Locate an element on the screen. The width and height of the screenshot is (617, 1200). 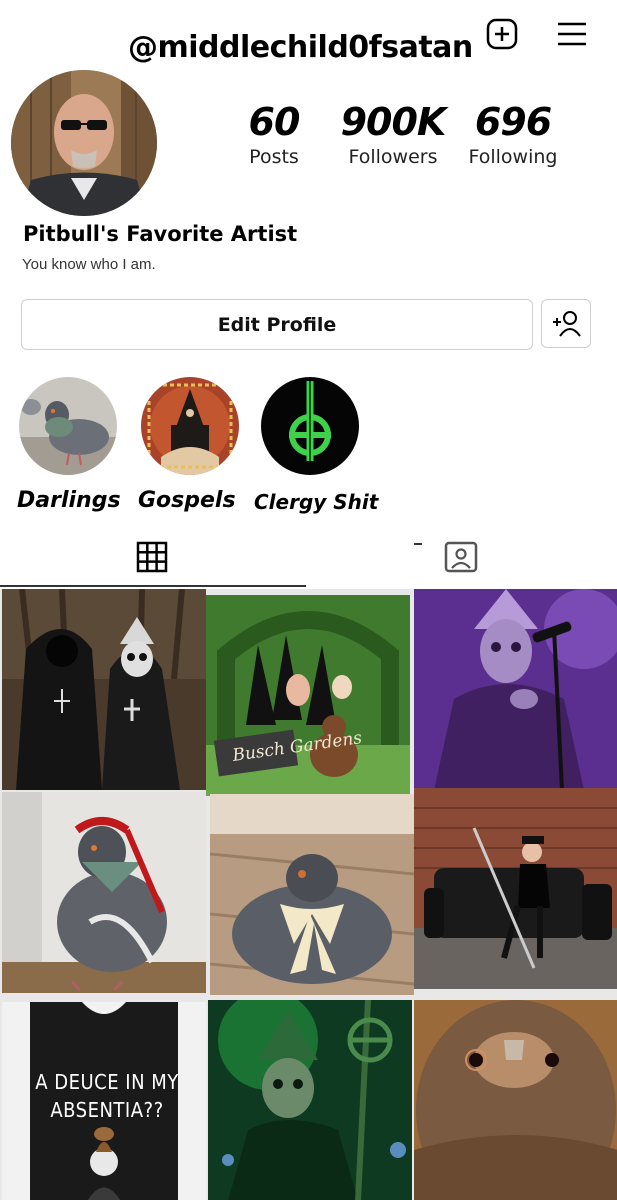
followers-count: 900K is located at coordinates (393, 122).